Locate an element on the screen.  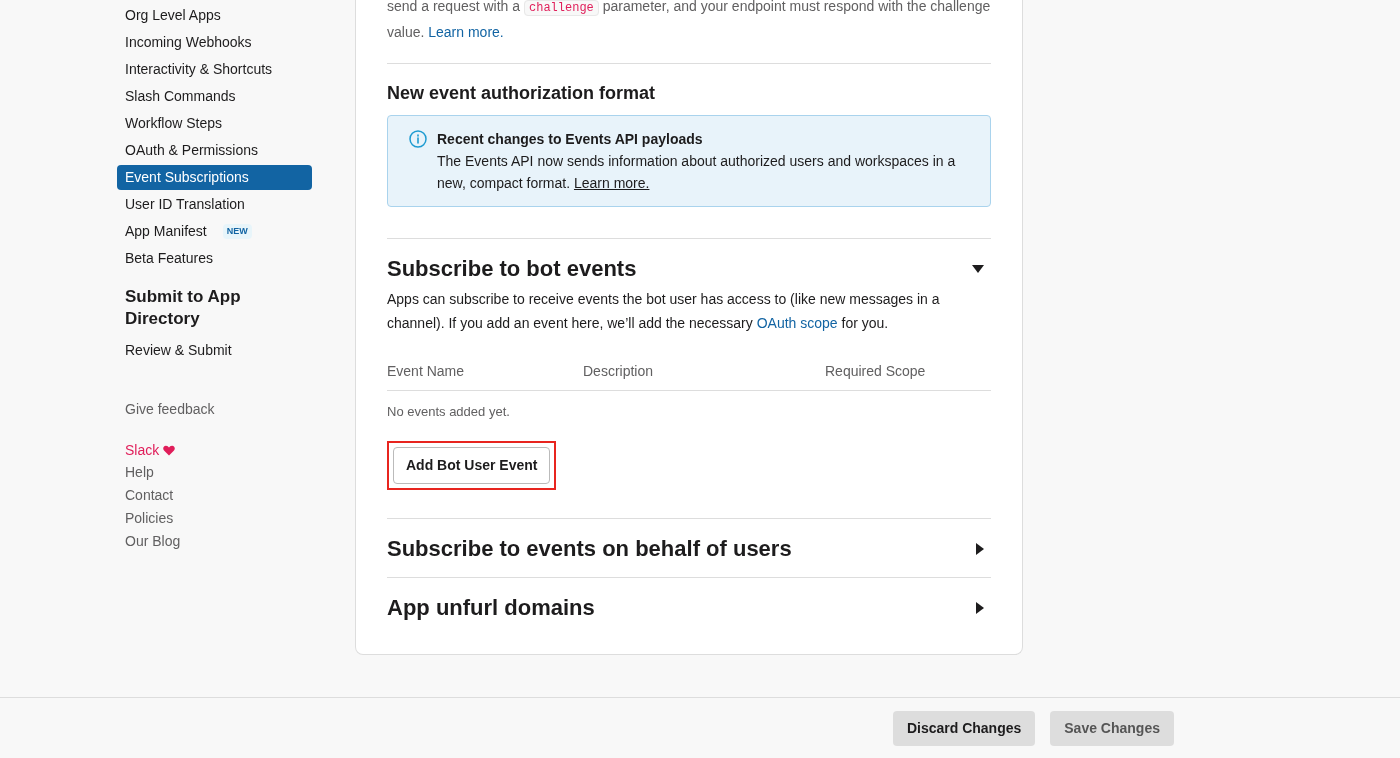
caret-down-icon is located at coordinates (978, 269).